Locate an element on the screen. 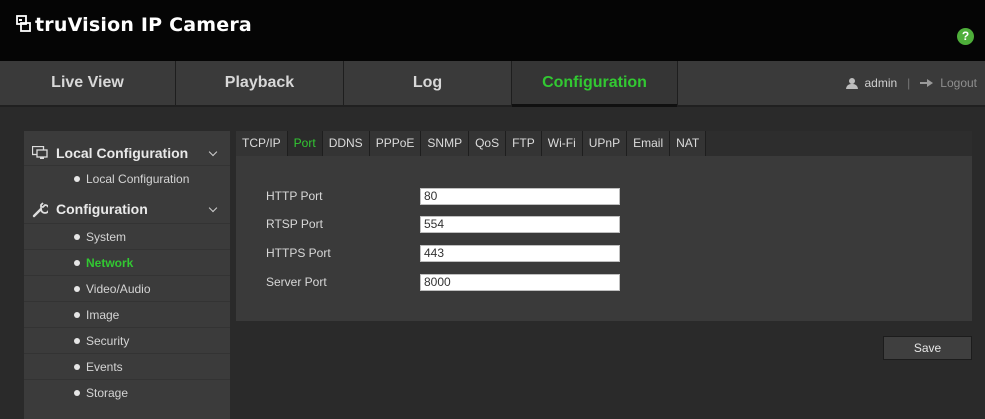 The width and height of the screenshot is (985, 419). username: admin is located at coordinates (881, 83).